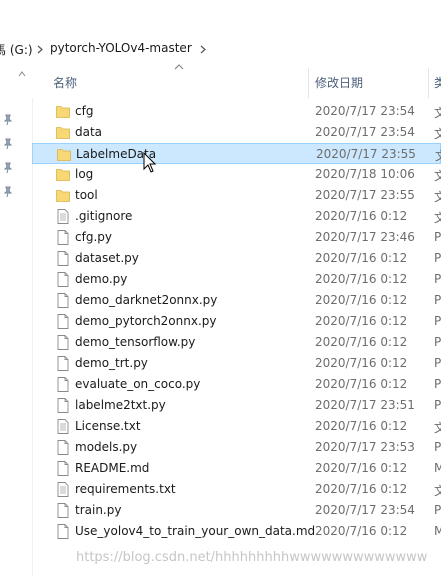  Describe the element at coordinates (104, 216) in the screenshot. I see `file-name: .gitignore` at that location.